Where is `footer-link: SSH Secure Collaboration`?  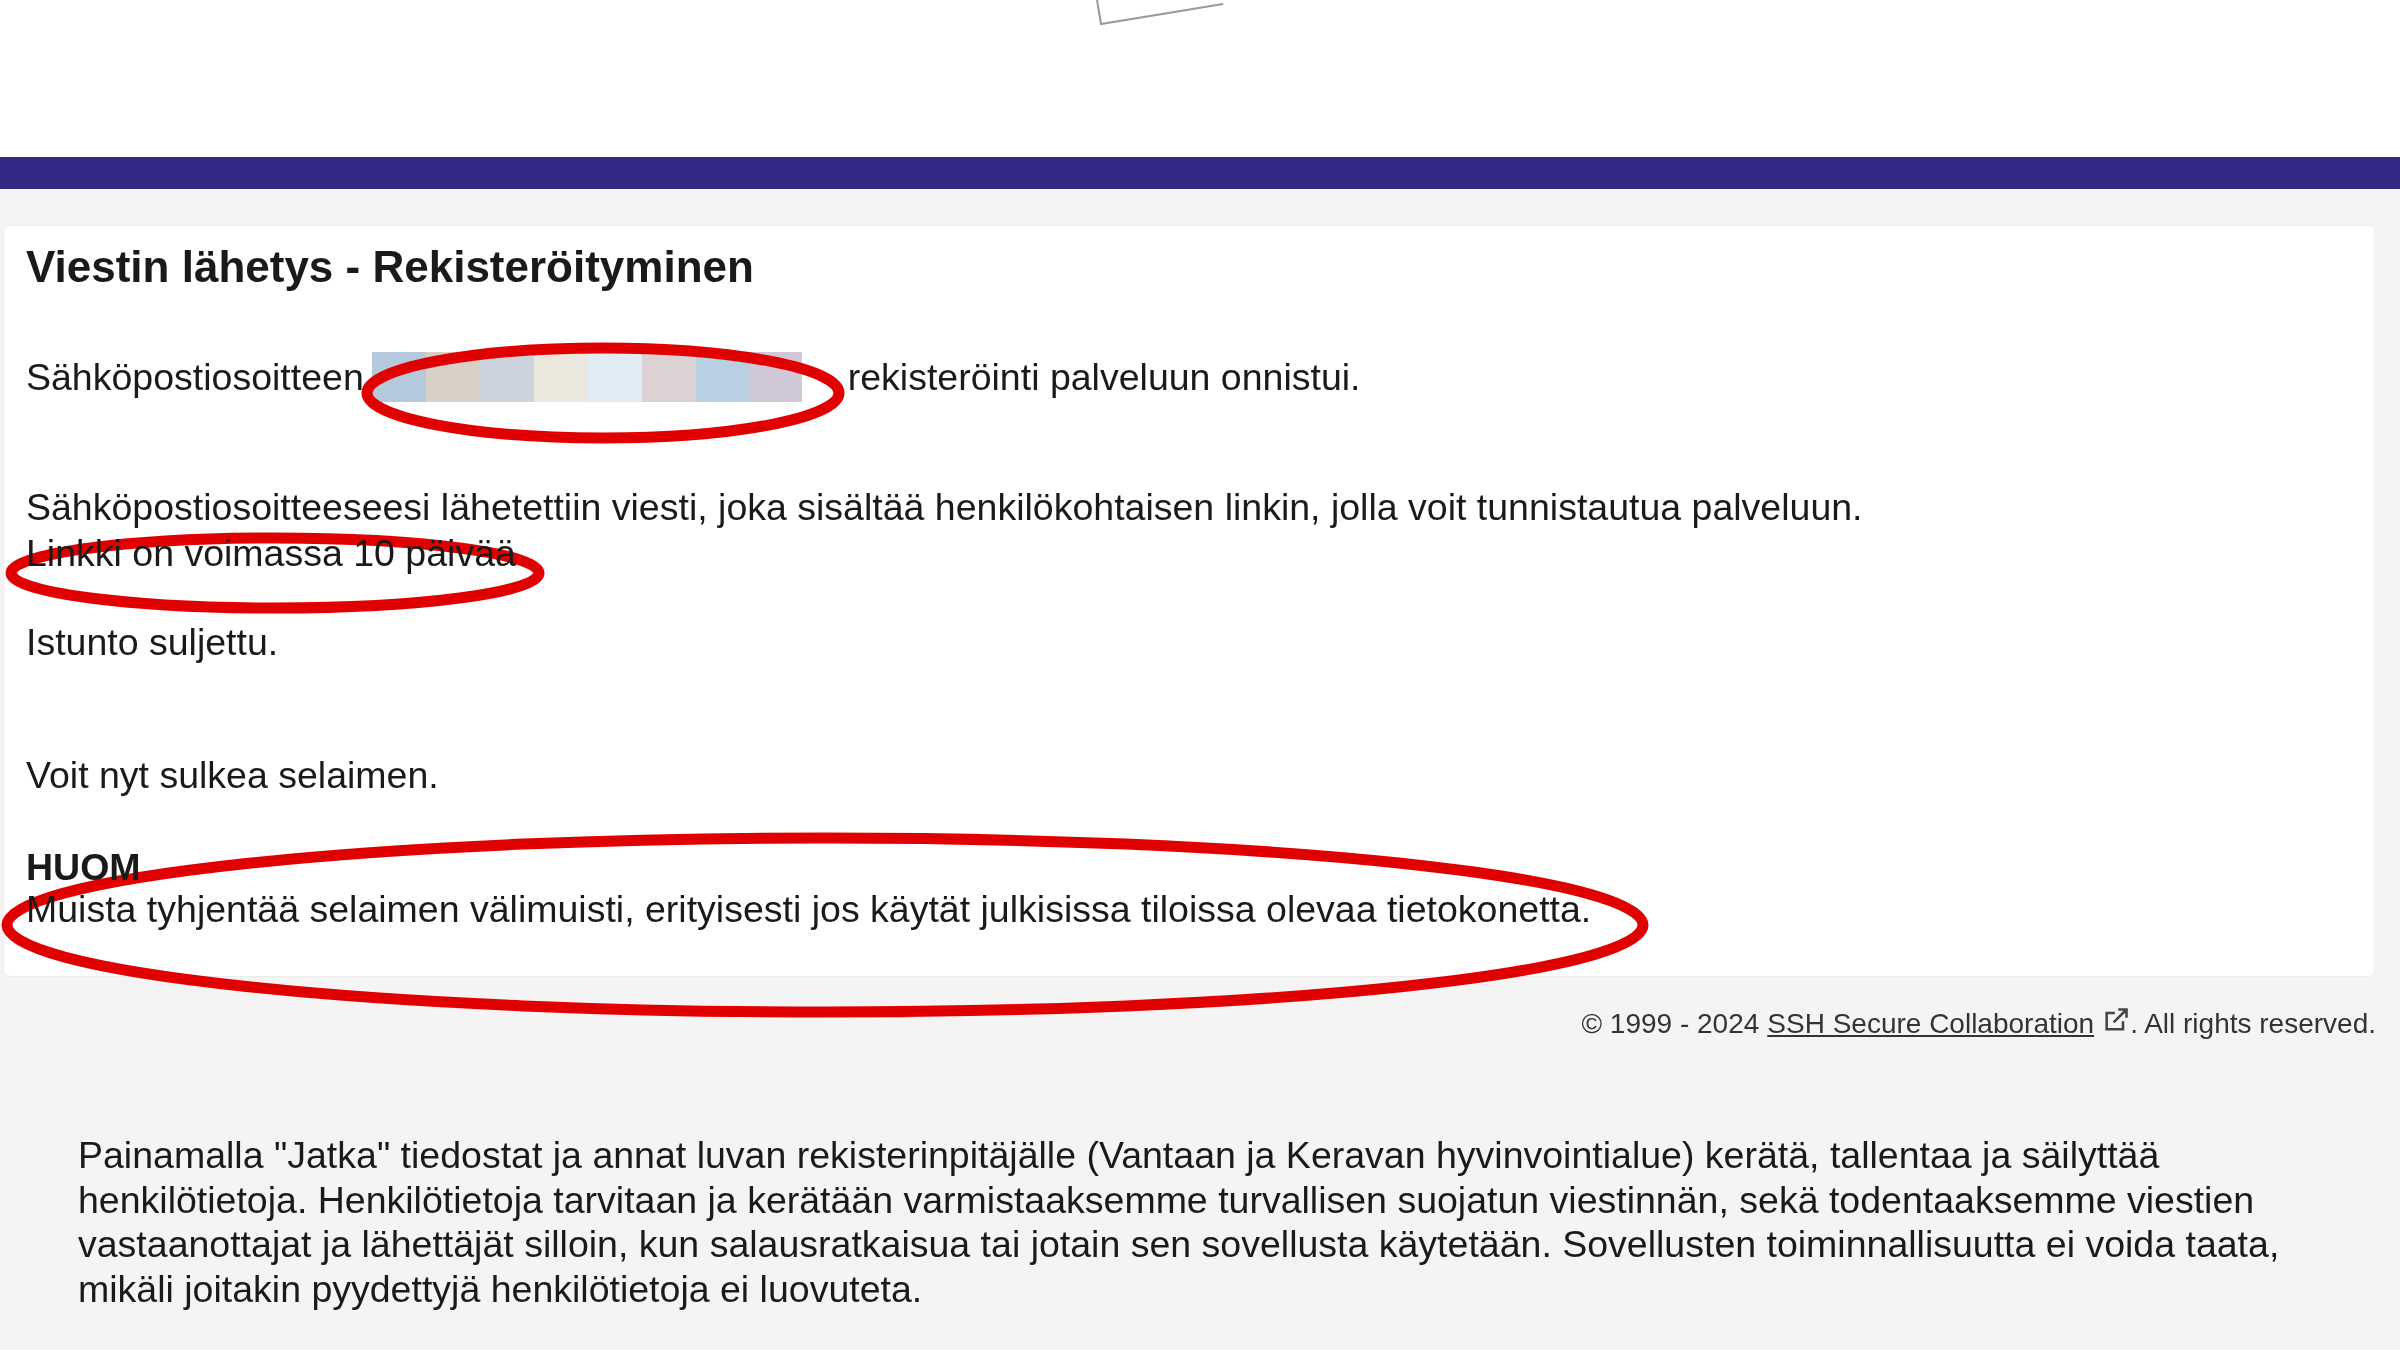 footer-link: SSH Secure Collaboration is located at coordinates (1931, 1024).